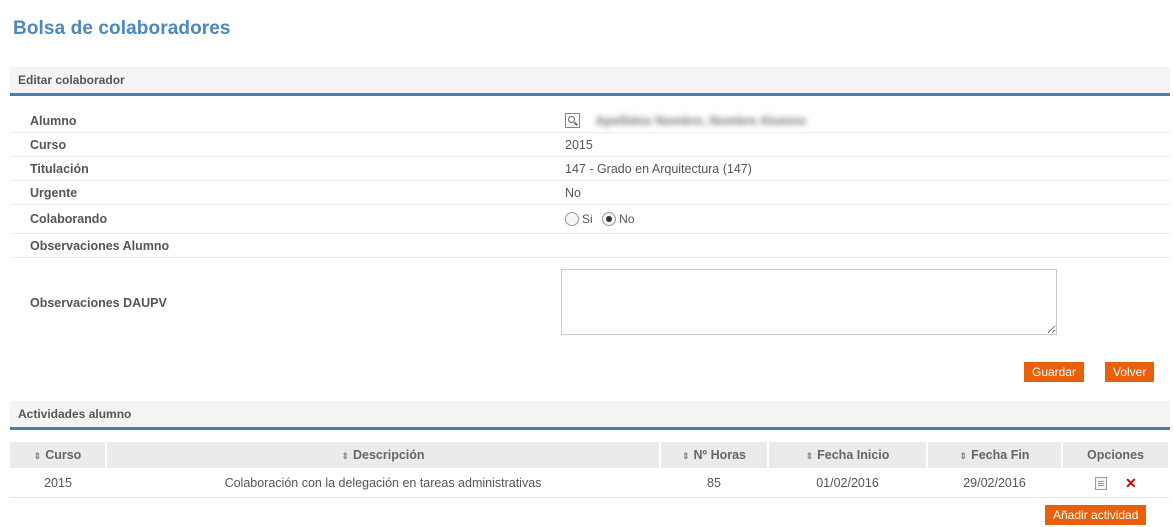 This screenshot has width=1173, height=527. I want to click on alumno-label: Alumno, so click(277, 121).